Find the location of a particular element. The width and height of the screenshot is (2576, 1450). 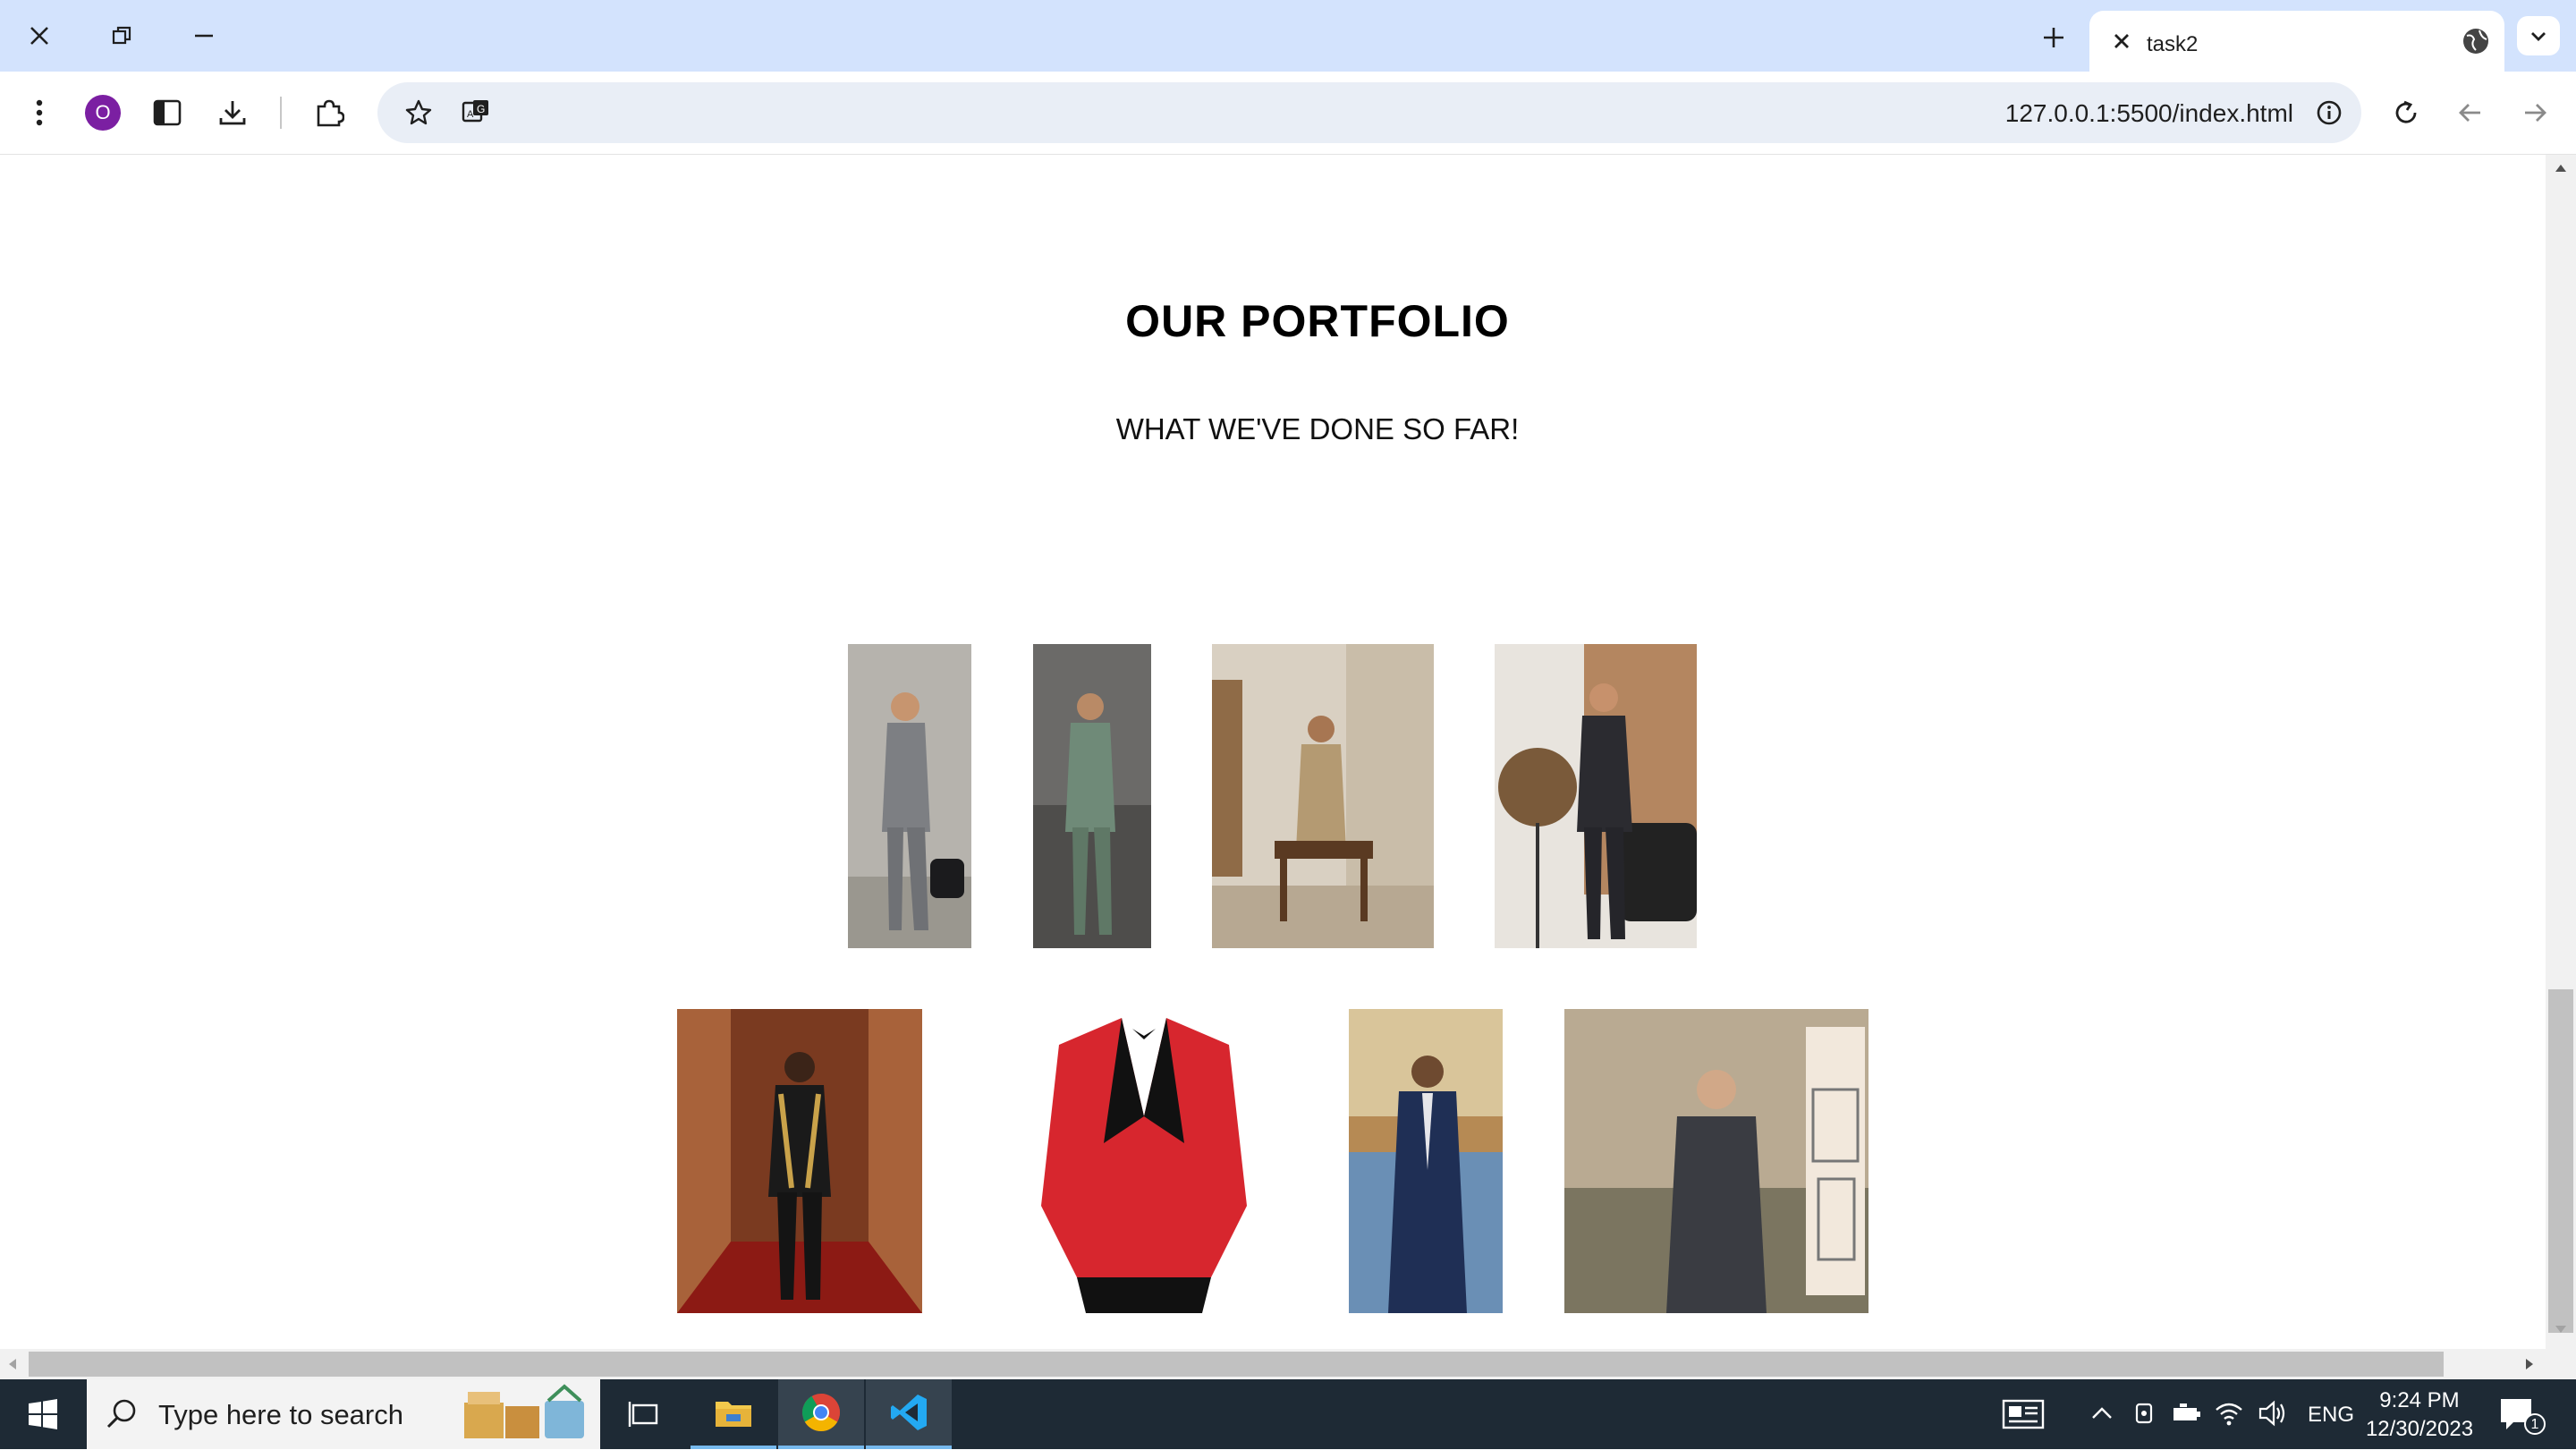

close-window-icon is located at coordinates (39, 35).